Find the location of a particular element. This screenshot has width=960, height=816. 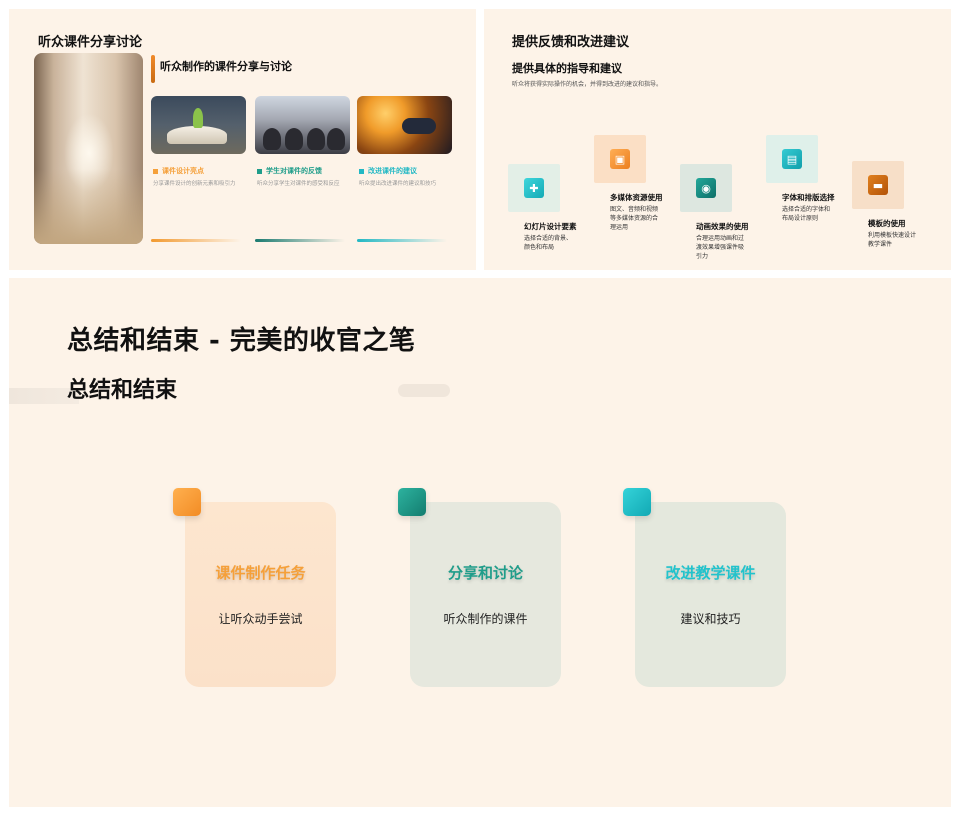

step-title: 模板的使用 is located at coordinates (887, 223).